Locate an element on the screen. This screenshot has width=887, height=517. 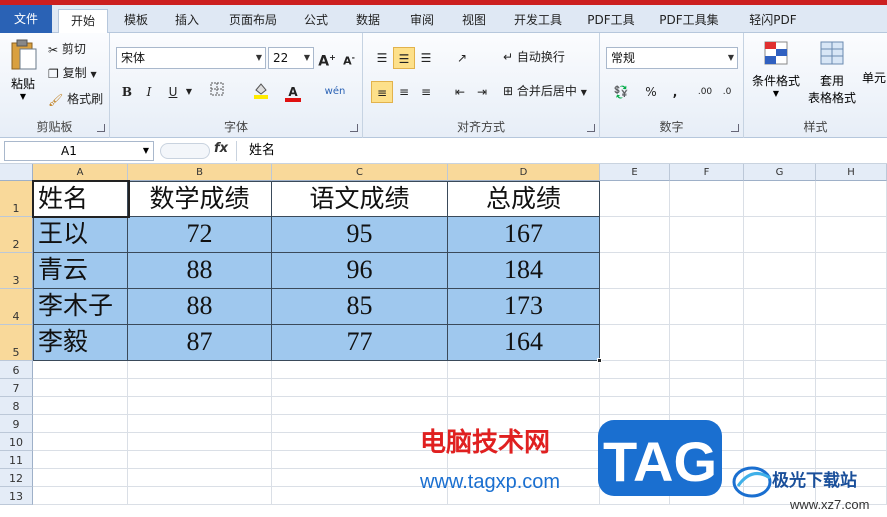
table-cell: 青云 is located at coordinates (80, 271).